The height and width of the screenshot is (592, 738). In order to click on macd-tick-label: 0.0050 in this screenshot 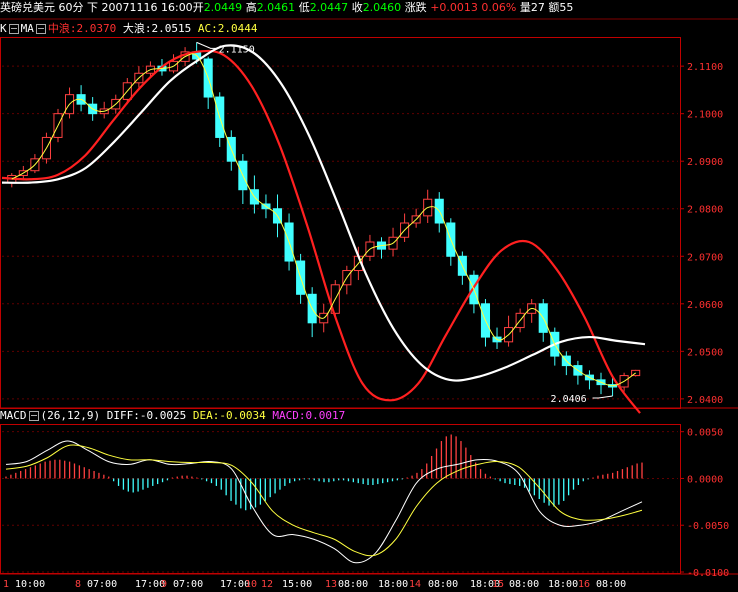, I will do `click(705, 433)`.